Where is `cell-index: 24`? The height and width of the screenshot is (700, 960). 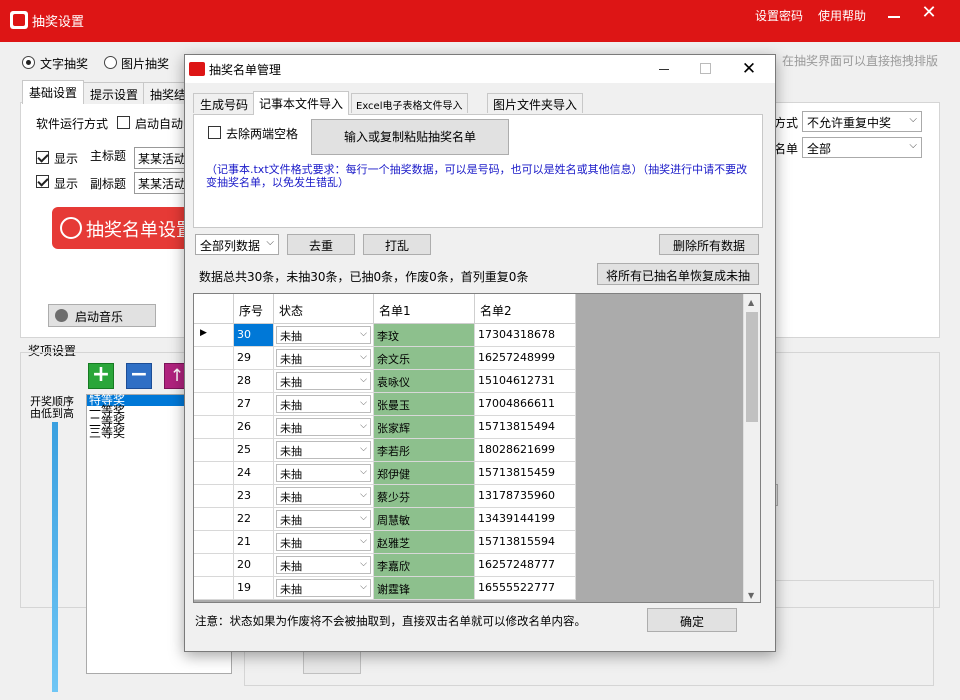
cell-index: 24 is located at coordinates (254, 473).